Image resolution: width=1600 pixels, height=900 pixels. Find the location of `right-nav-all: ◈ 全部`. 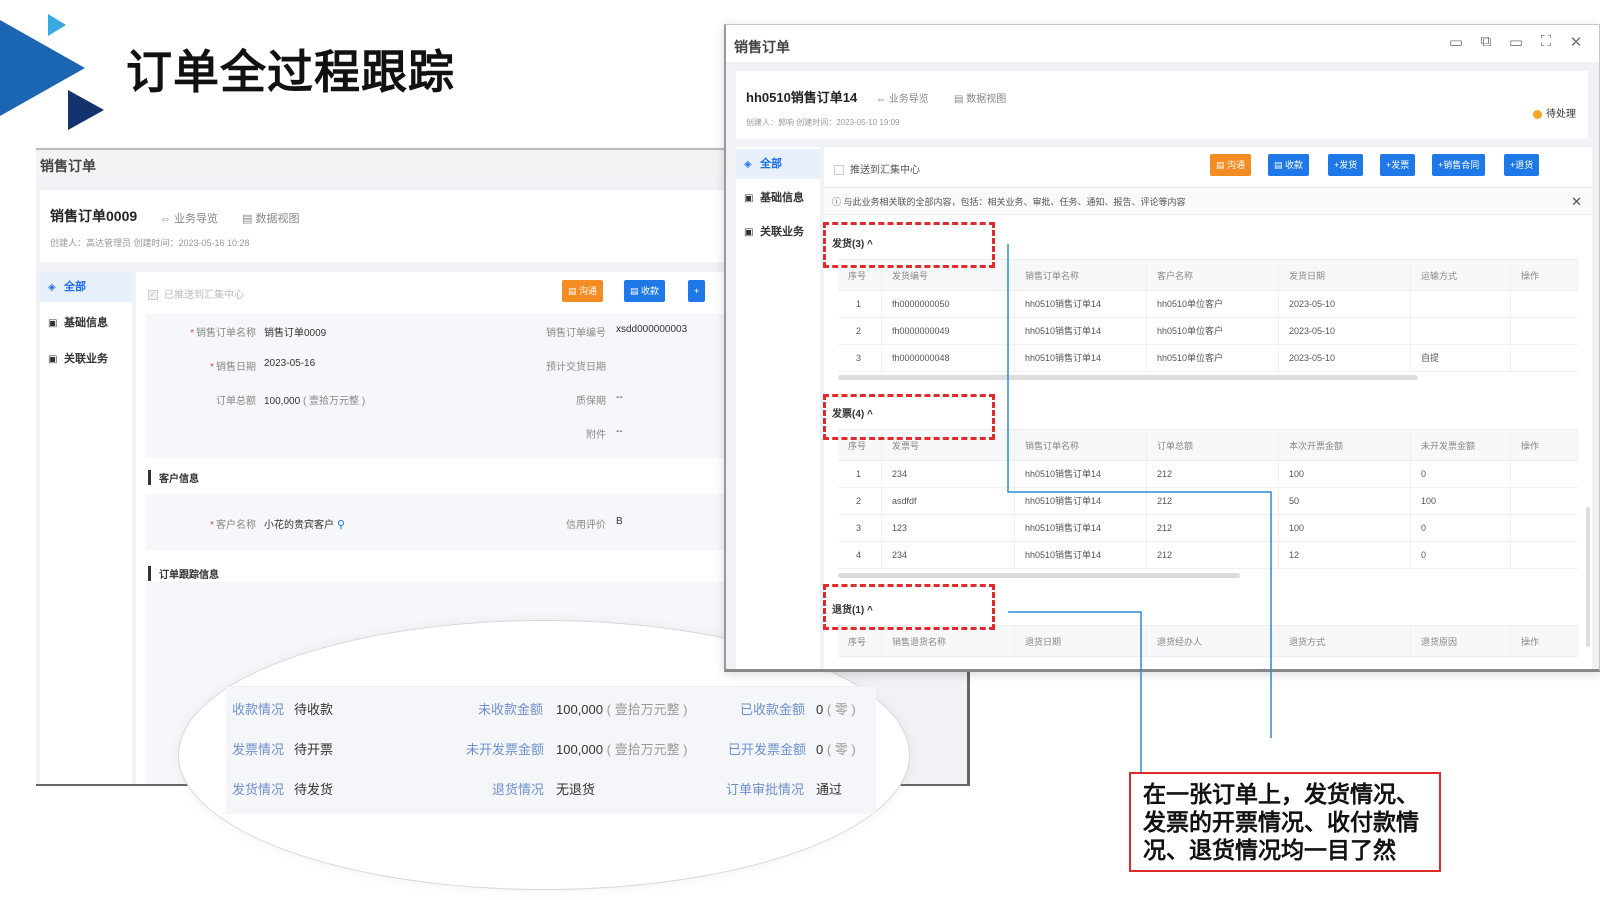

right-nav-all: ◈ 全部 is located at coordinates (778, 164).